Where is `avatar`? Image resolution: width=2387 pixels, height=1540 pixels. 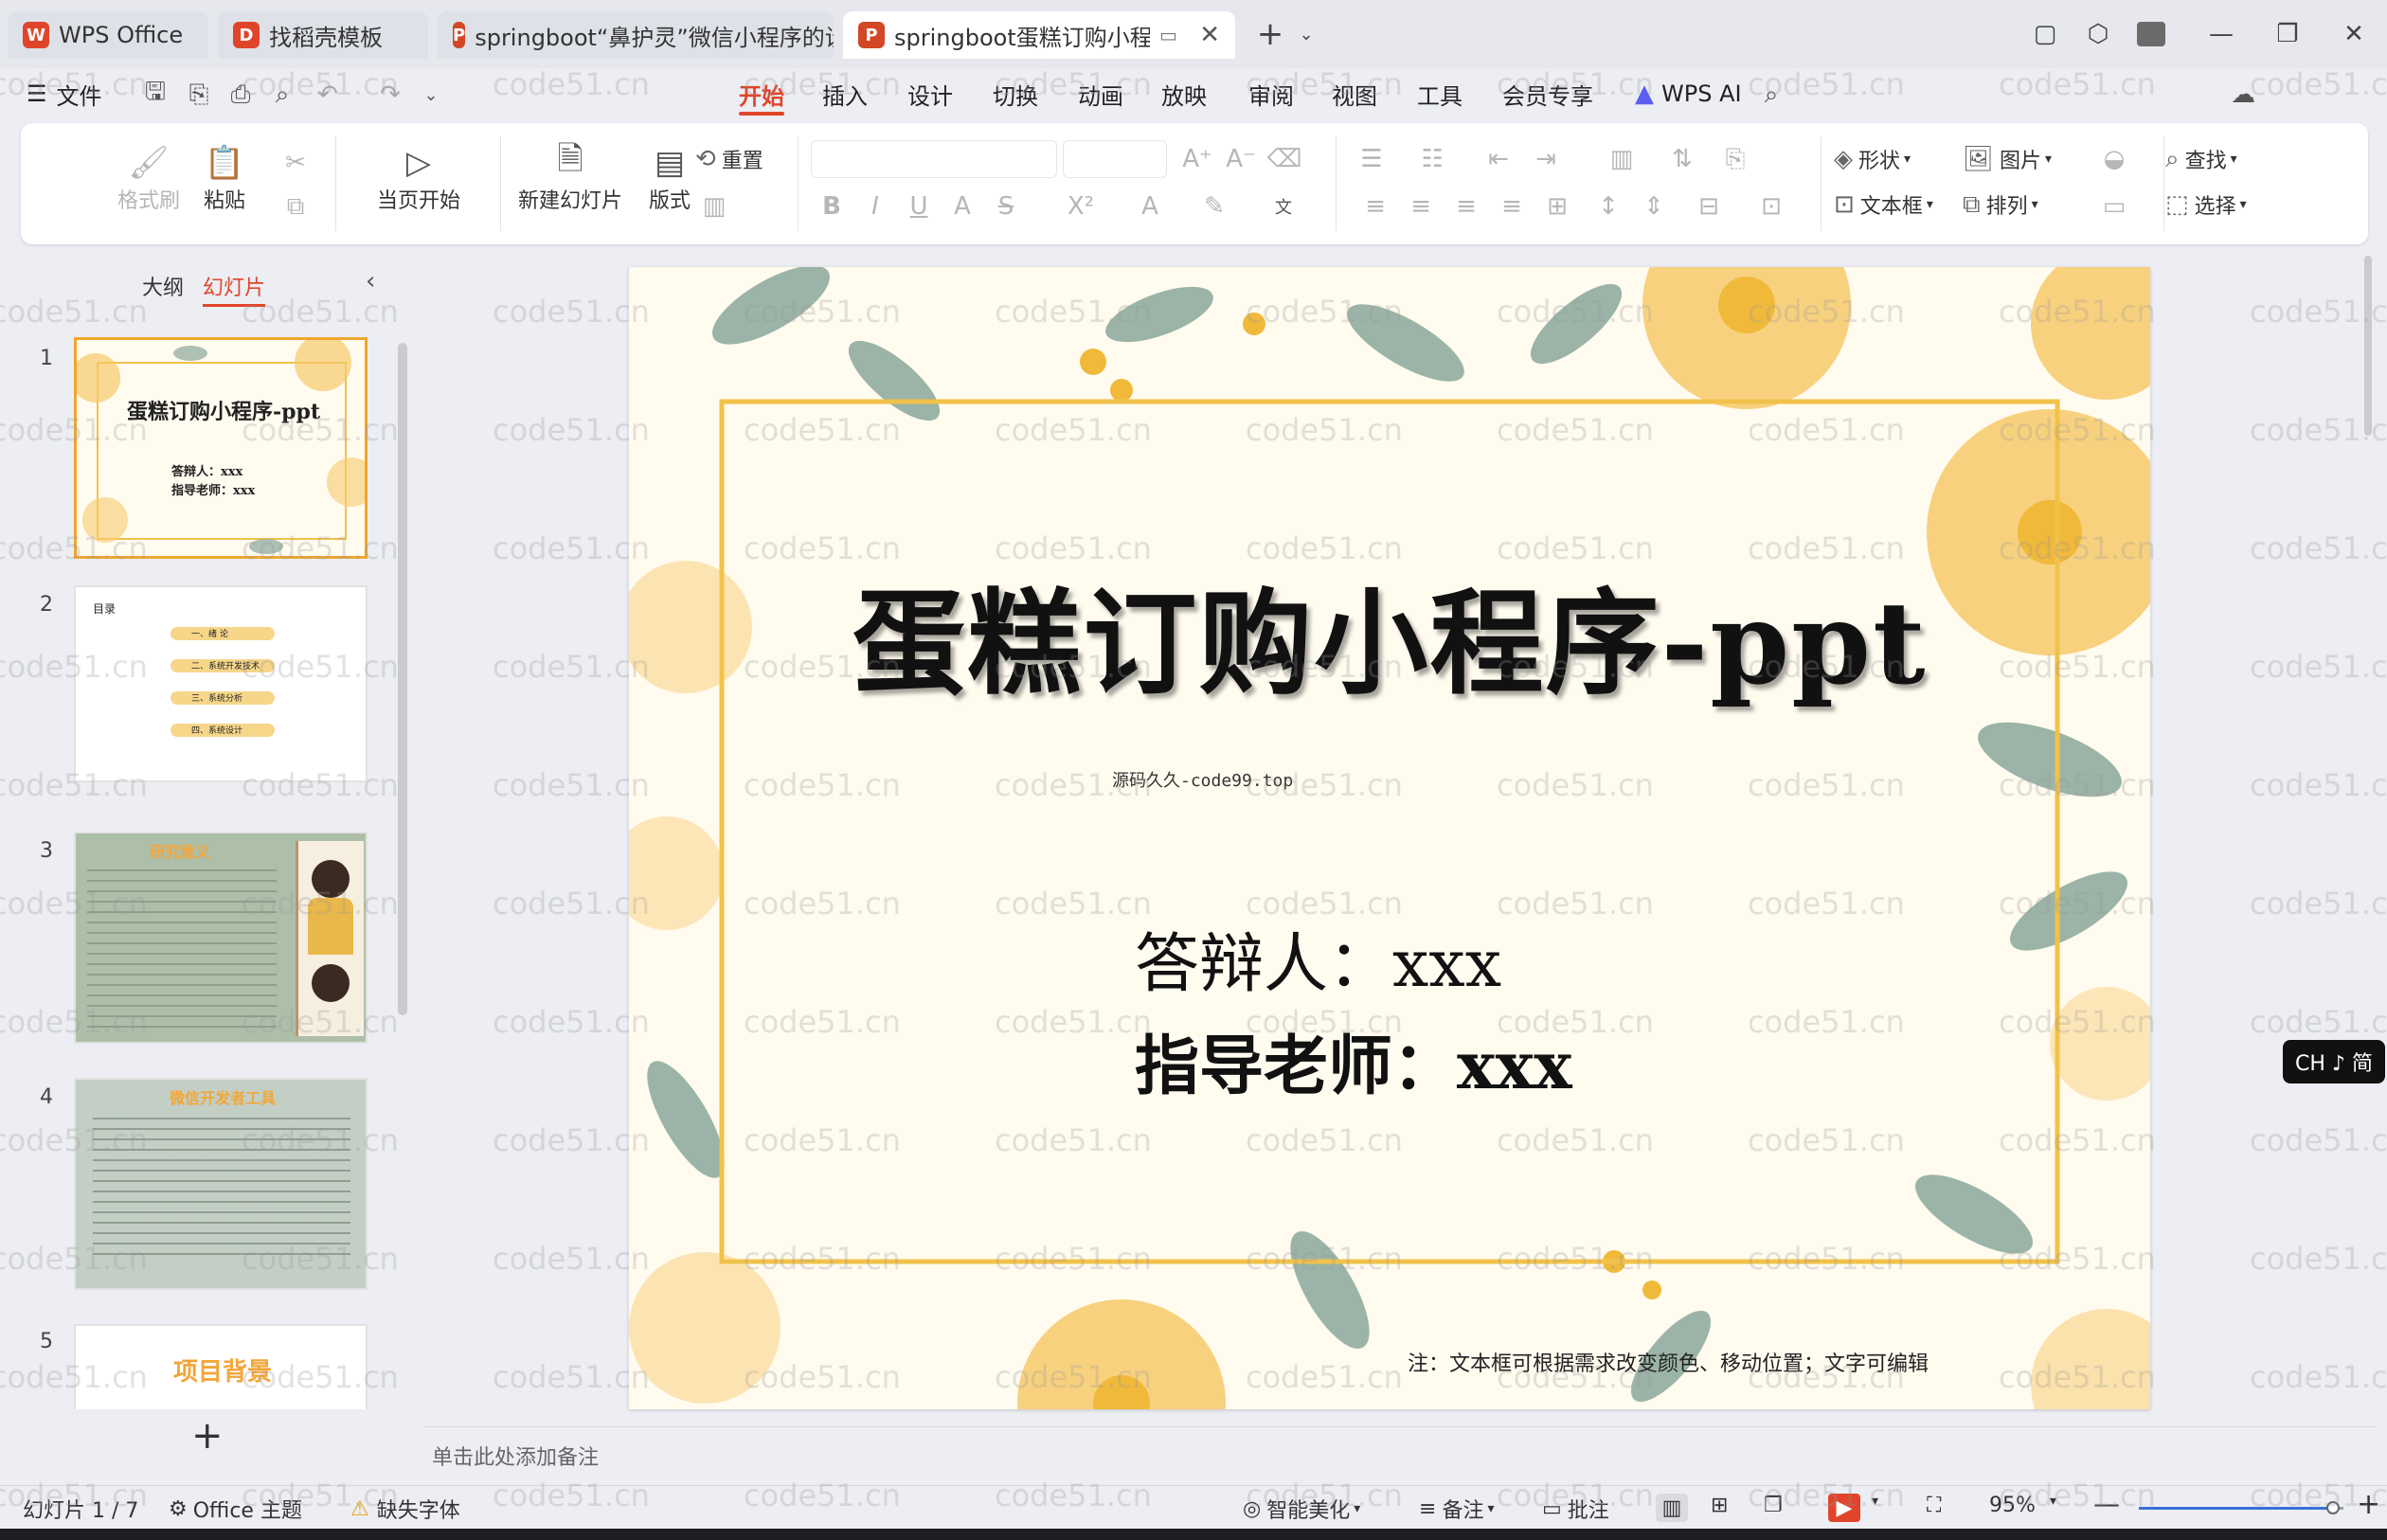 avatar is located at coordinates (2151, 34).